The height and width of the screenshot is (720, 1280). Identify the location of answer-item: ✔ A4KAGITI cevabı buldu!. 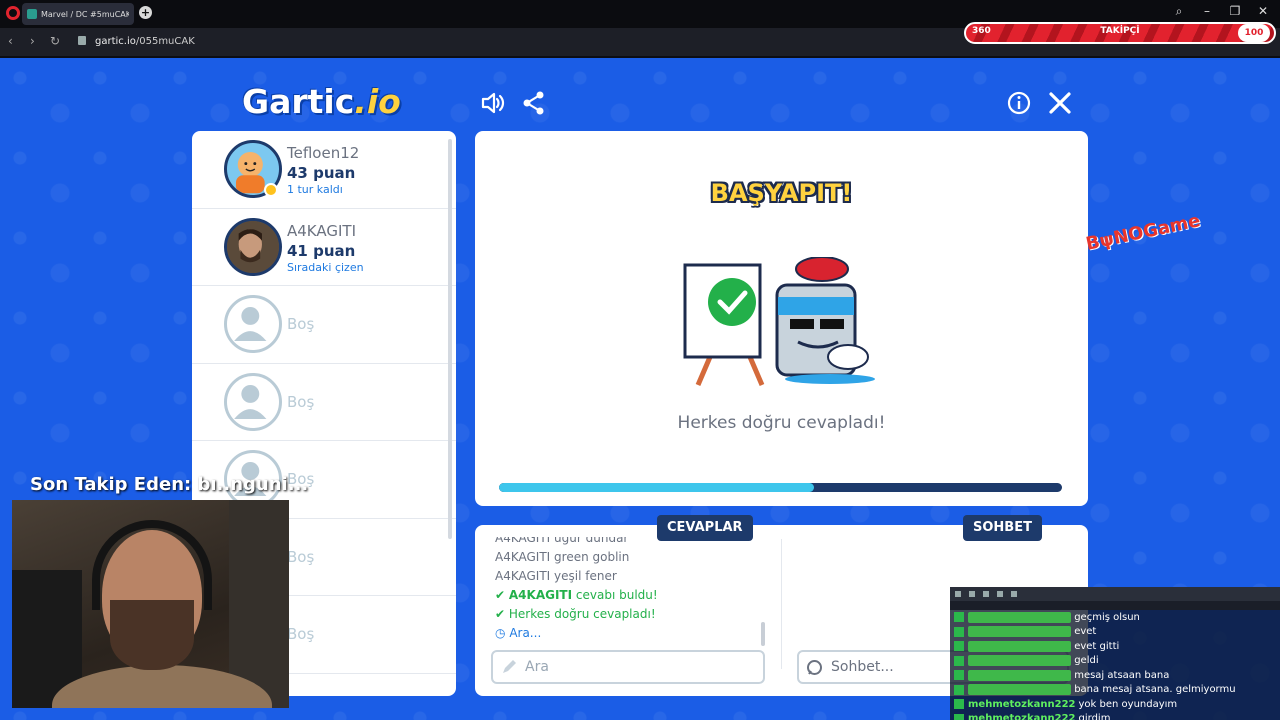
(576, 595).